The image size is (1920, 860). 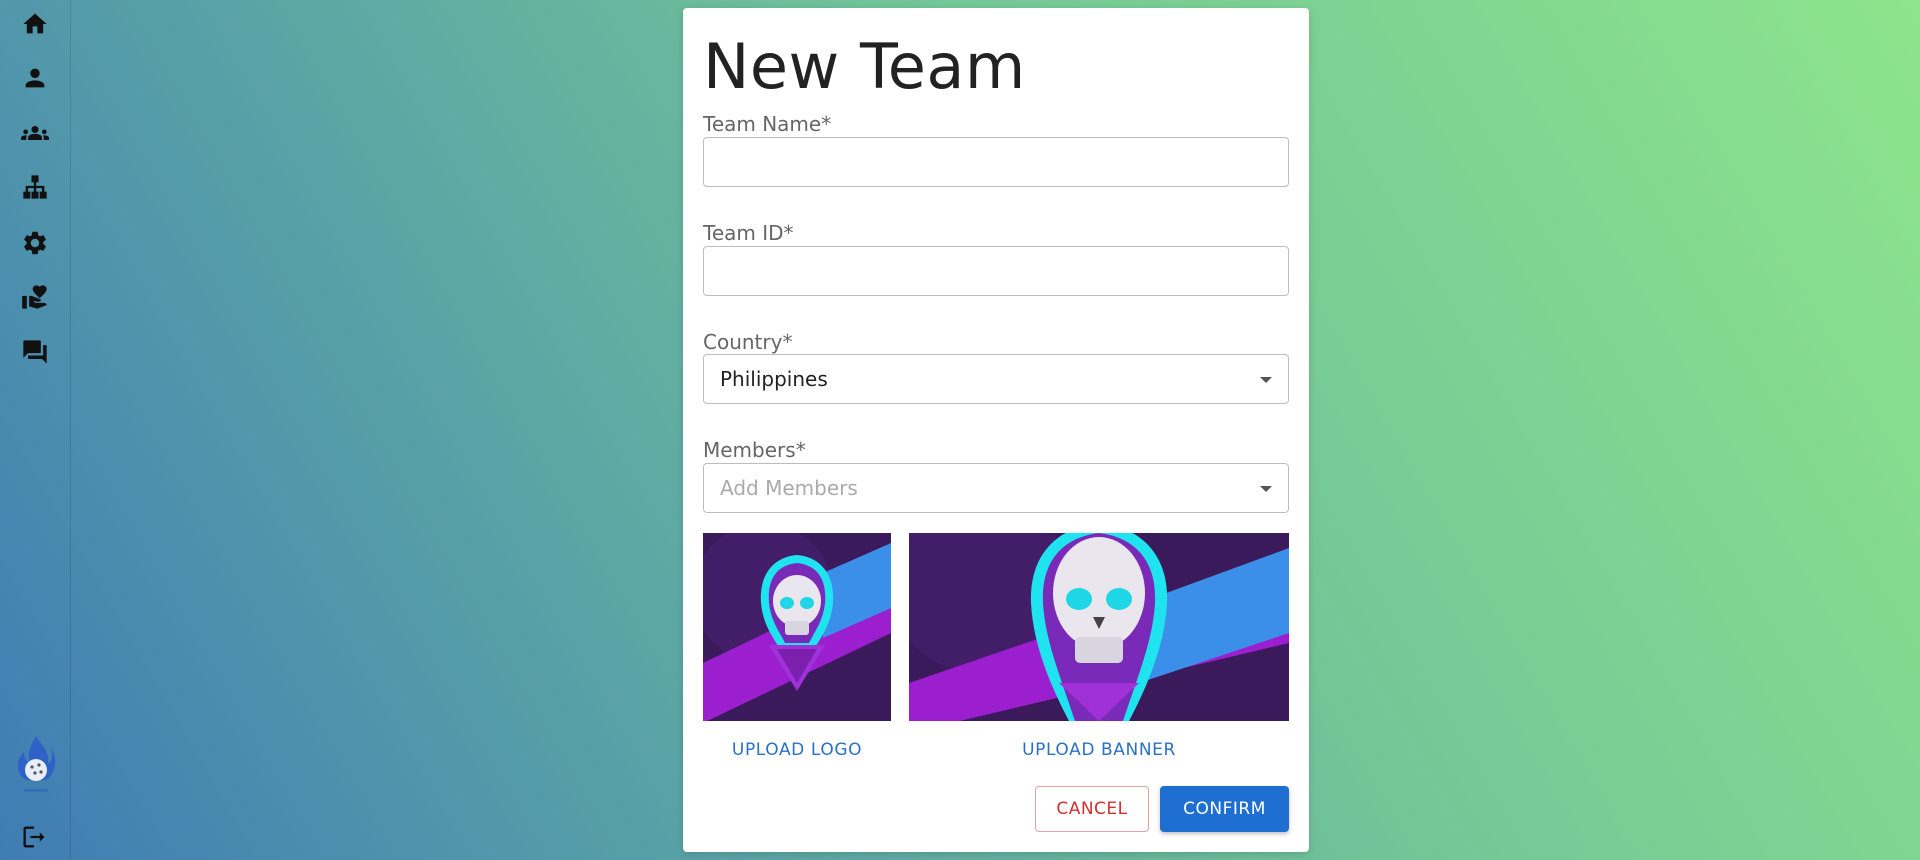 I want to click on team-id-label: Team ID*, so click(x=748, y=233).